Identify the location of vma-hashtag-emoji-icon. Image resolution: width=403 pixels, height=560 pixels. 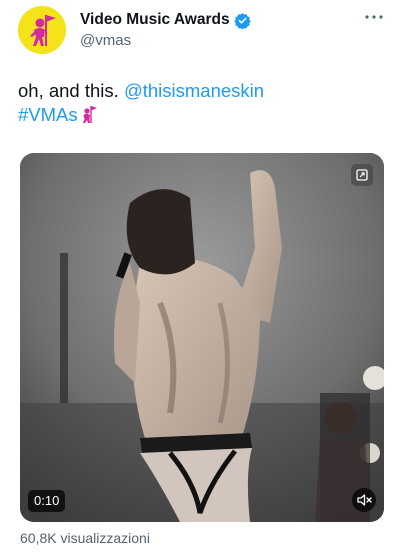
(89, 114).